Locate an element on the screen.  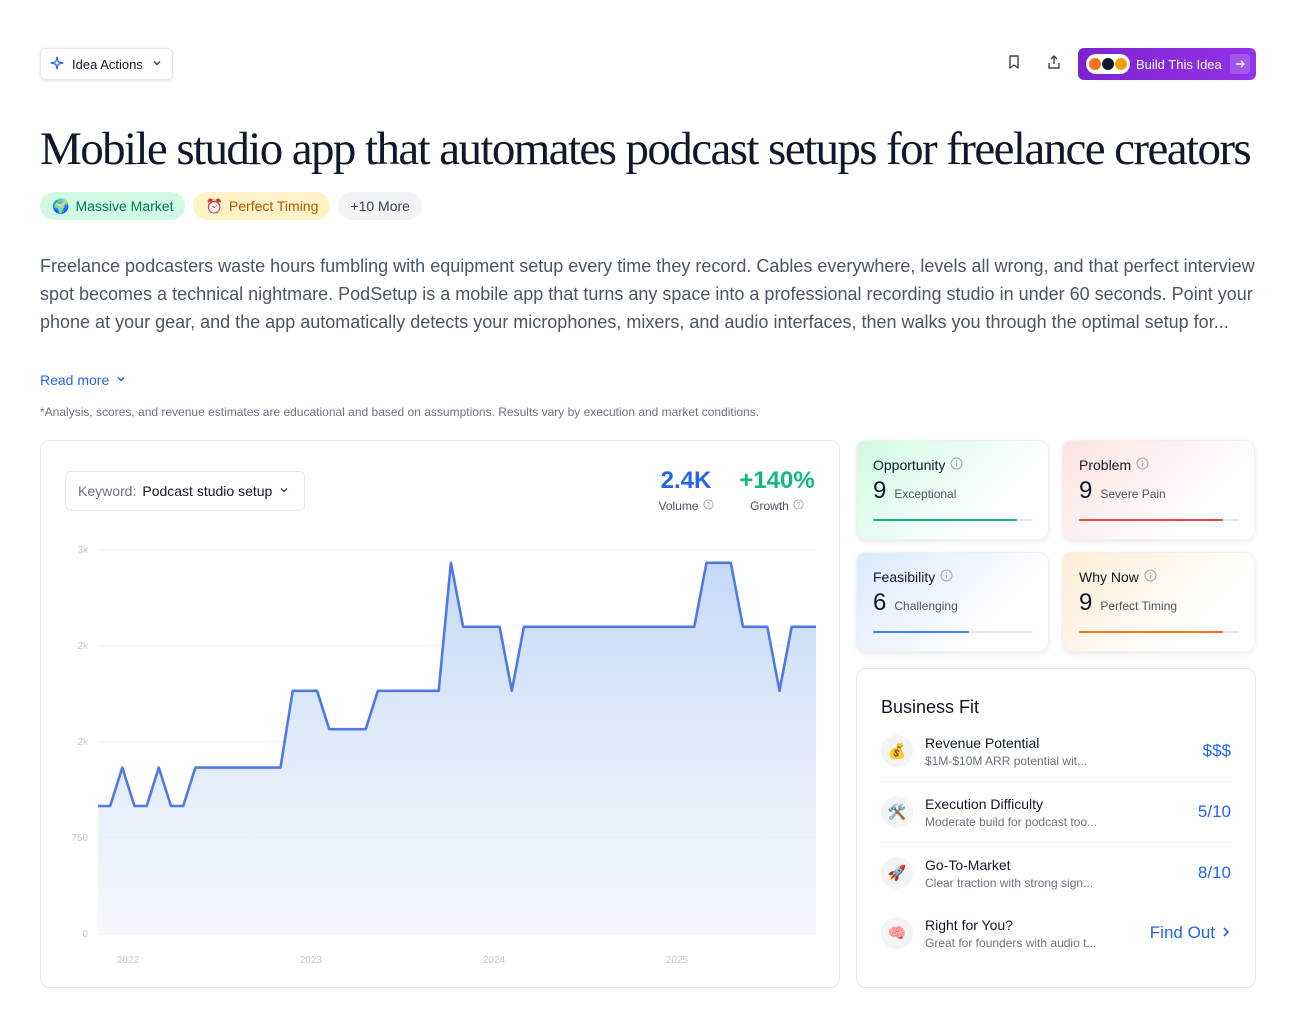
score-name: Opportunity is located at coordinates (909, 465).